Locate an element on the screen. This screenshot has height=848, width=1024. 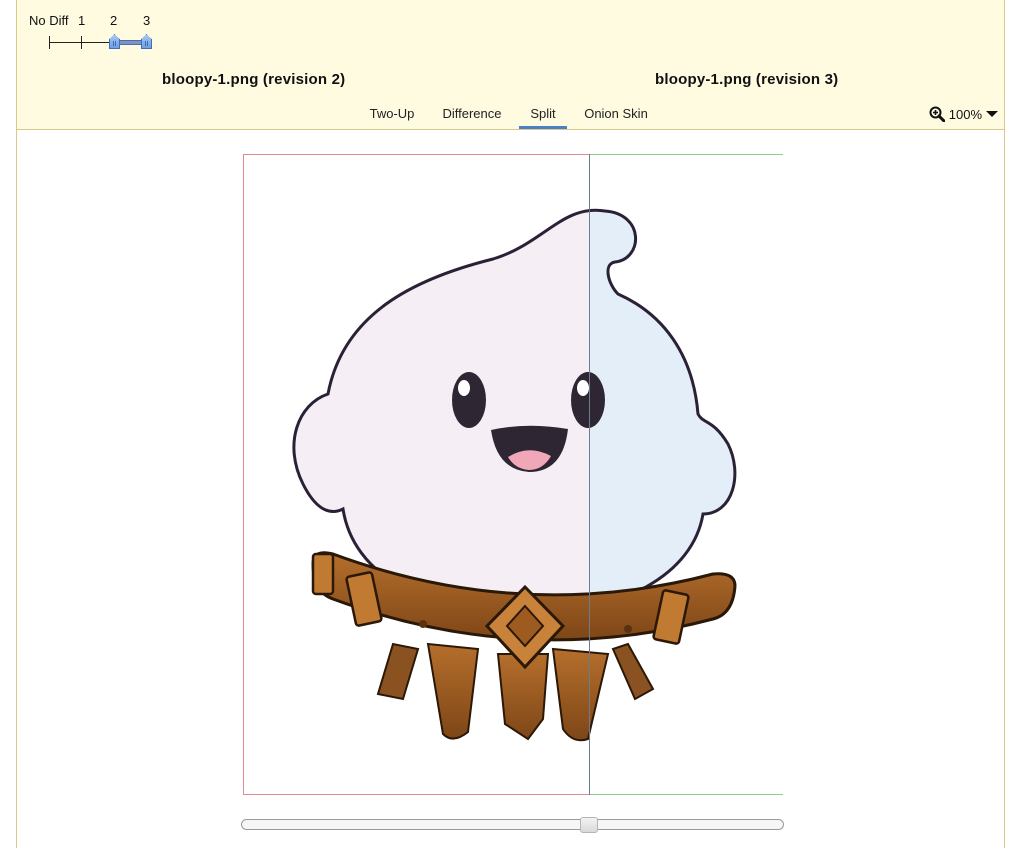
revision-label-no-diff: No Diff is located at coordinates (49, 20).